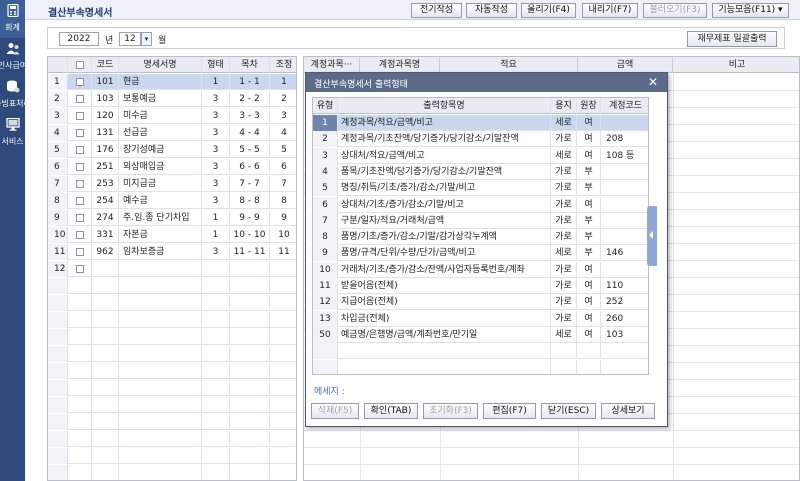 This screenshot has width=800, height=481. What do you see at coordinates (480, 302) in the screenshot?
I see `format-row: 12 지급어음(전체) 가로 여 252` at bounding box center [480, 302].